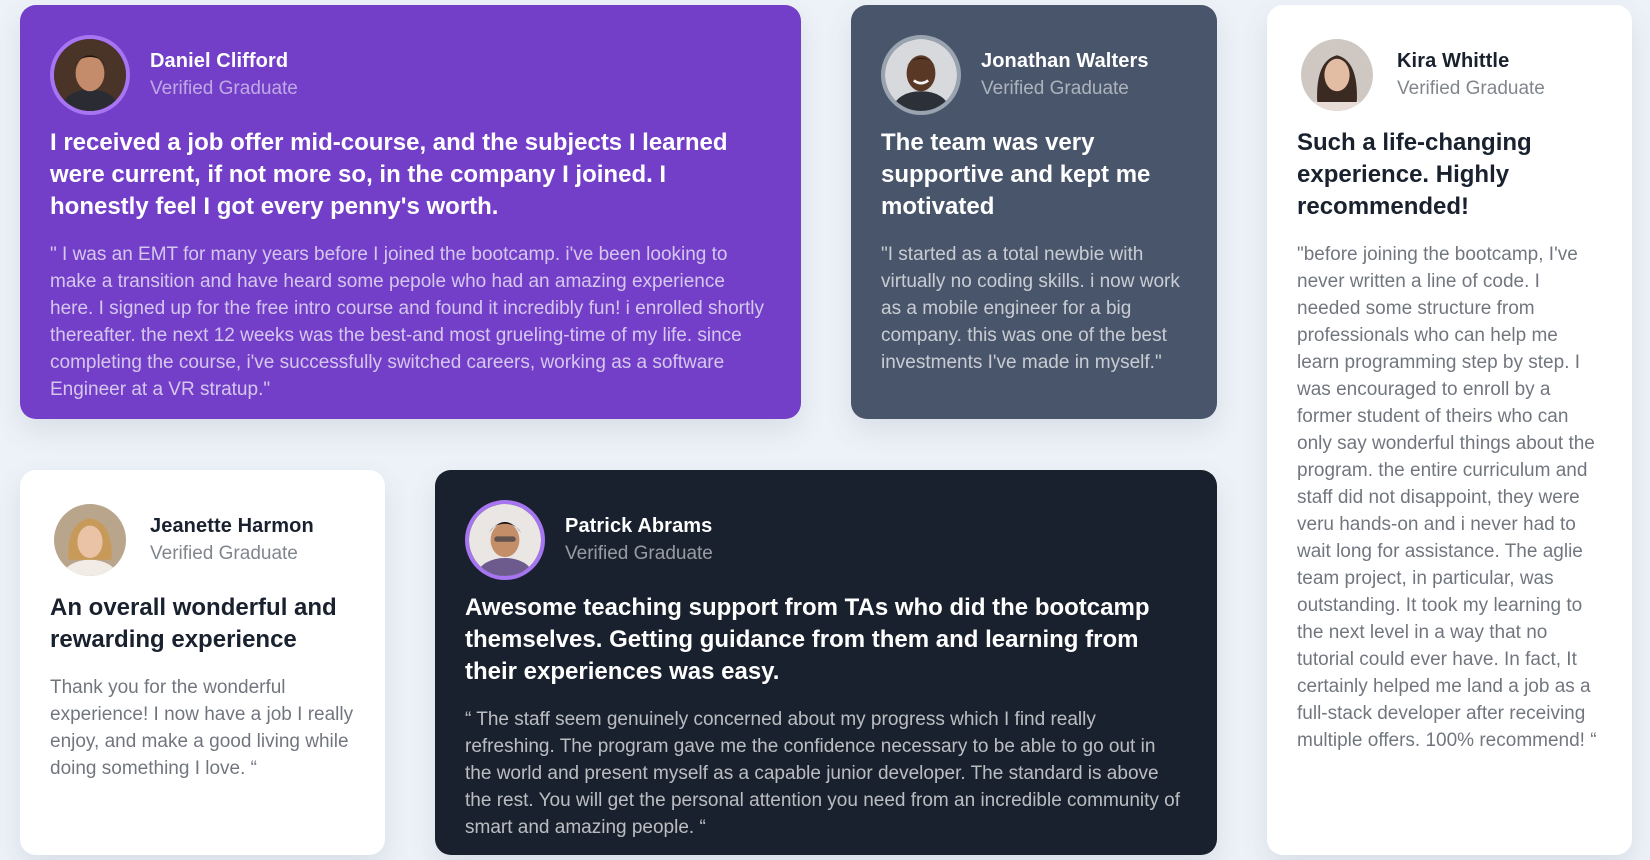  I want to click on author-info: Jeanette Harmon Verified Graduate, so click(232, 540).